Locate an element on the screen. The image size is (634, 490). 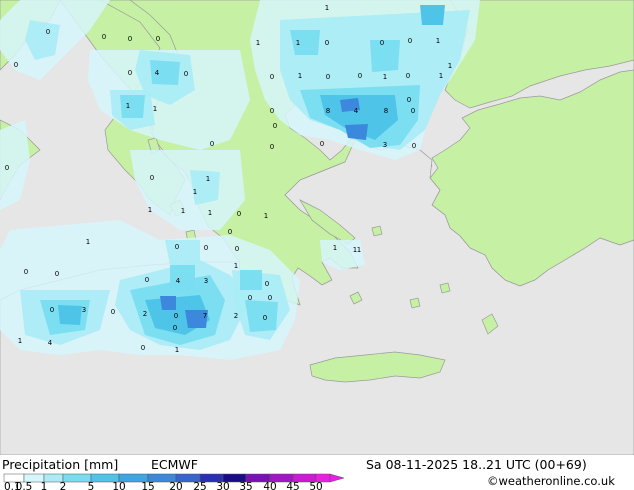
legend-tick-label: 20 is located at coordinates (175, 485).